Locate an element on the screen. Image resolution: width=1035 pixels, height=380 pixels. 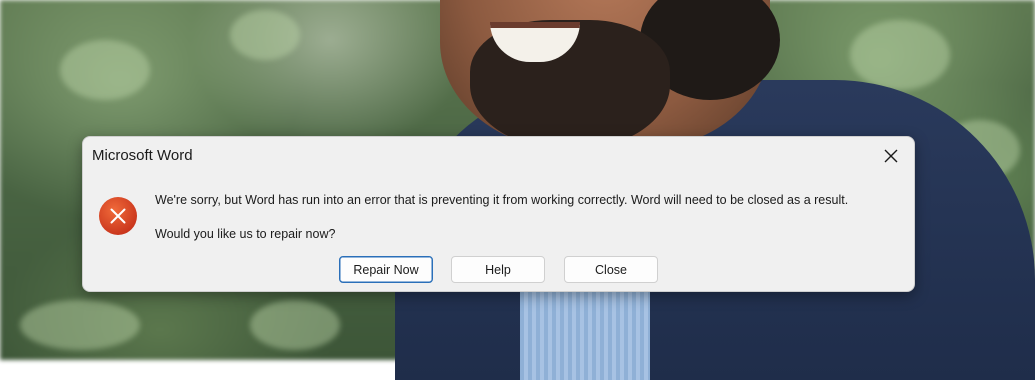
dialog-title: Microsoft Word is located at coordinates (142, 155).